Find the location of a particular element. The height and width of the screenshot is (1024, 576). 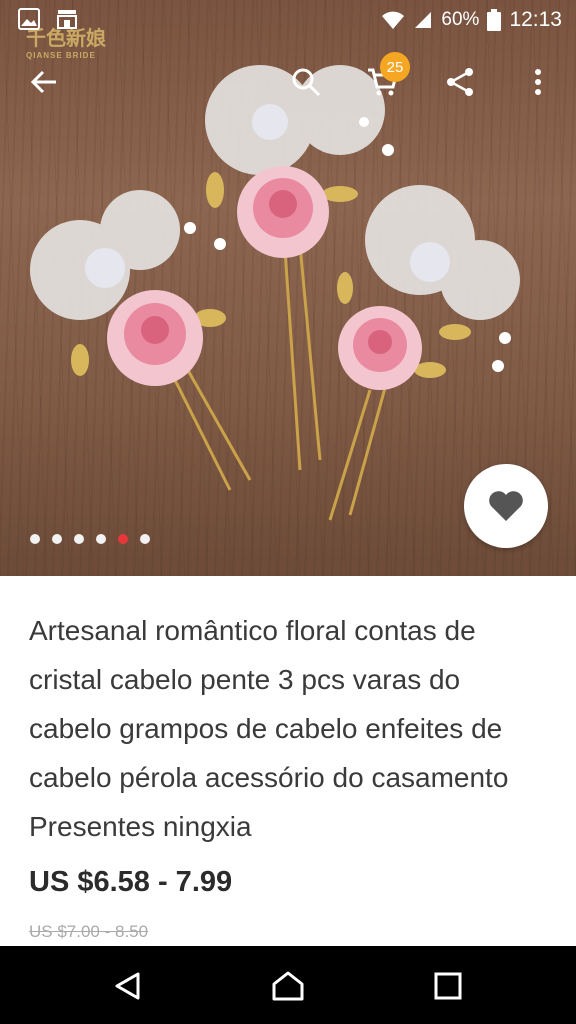

signal-icon is located at coordinates (423, 20).